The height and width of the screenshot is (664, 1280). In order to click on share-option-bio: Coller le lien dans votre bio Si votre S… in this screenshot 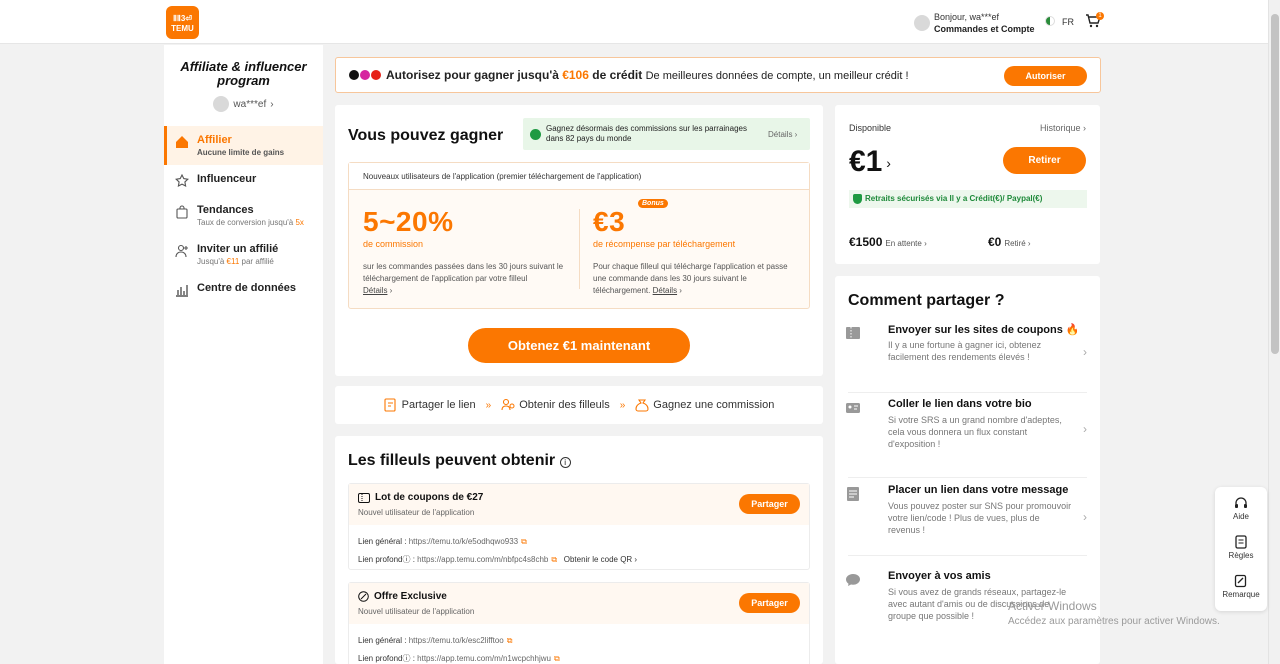, I will do `click(966, 438)`.